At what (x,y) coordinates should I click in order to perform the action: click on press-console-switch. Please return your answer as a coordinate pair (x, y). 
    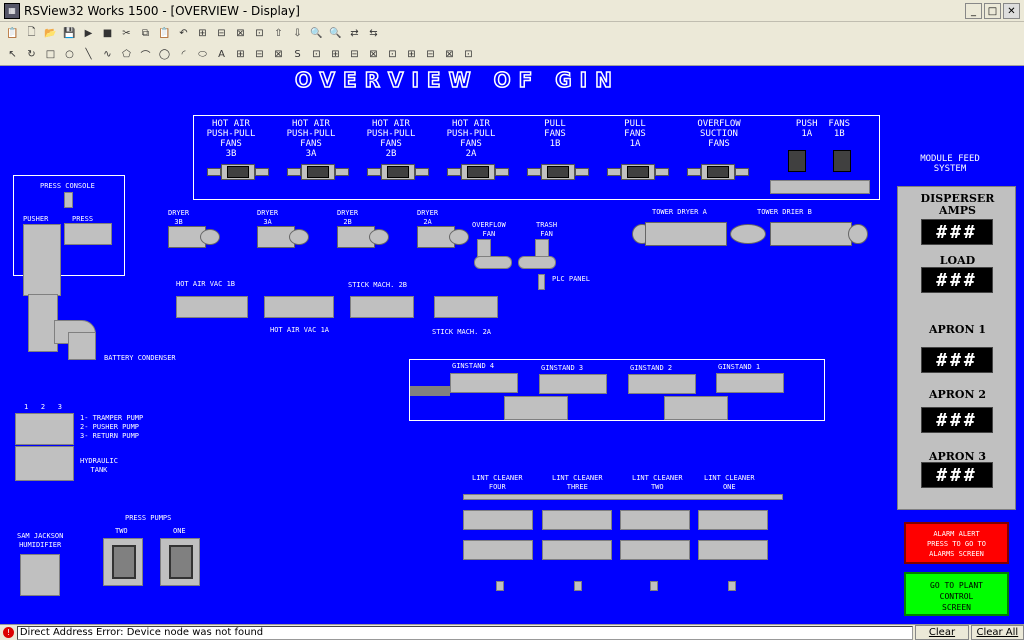
    Looking at the image, I should click on (68, 200).